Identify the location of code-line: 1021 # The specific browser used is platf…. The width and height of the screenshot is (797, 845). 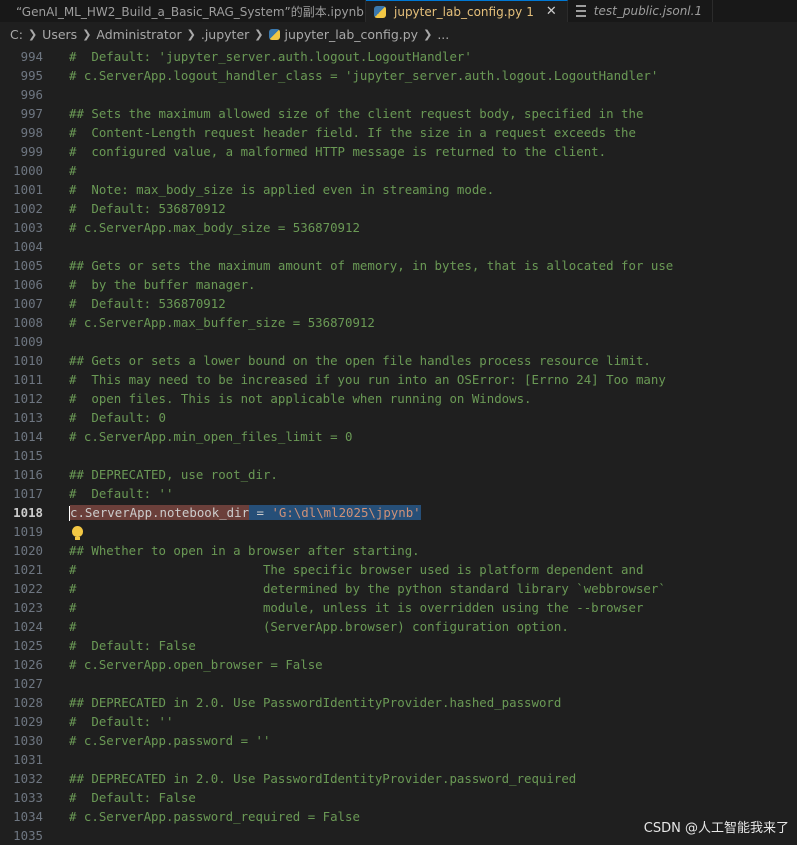
(398, 569).